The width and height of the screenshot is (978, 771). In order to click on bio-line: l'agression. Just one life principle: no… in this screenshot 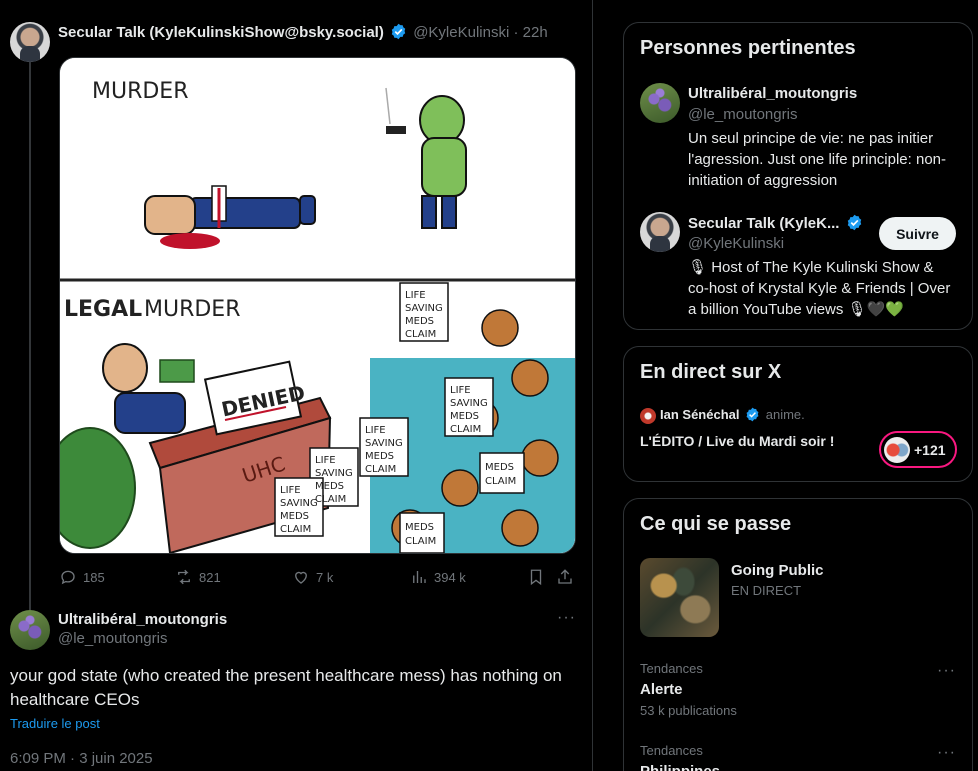, I will do `click(817, 159)`.